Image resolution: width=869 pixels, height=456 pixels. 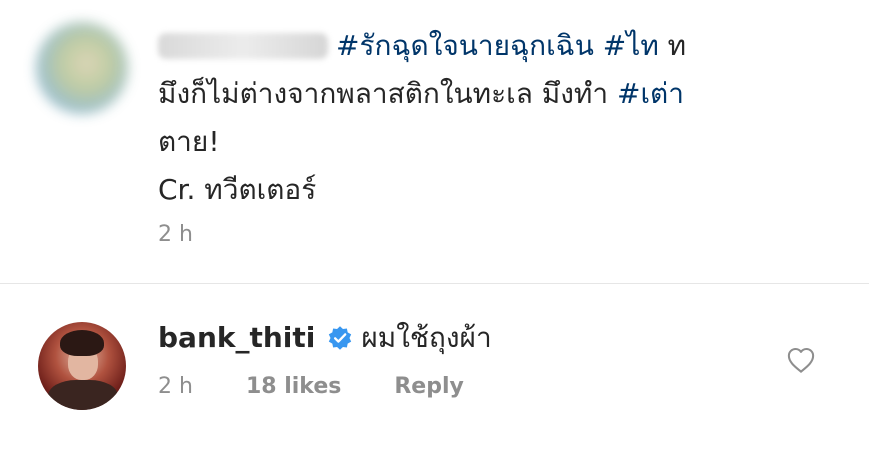 What do you see at coordinates (650, 93) in the screenshot?
I see `hashtag-link: #เต่า` at bounding box center [650, 93].